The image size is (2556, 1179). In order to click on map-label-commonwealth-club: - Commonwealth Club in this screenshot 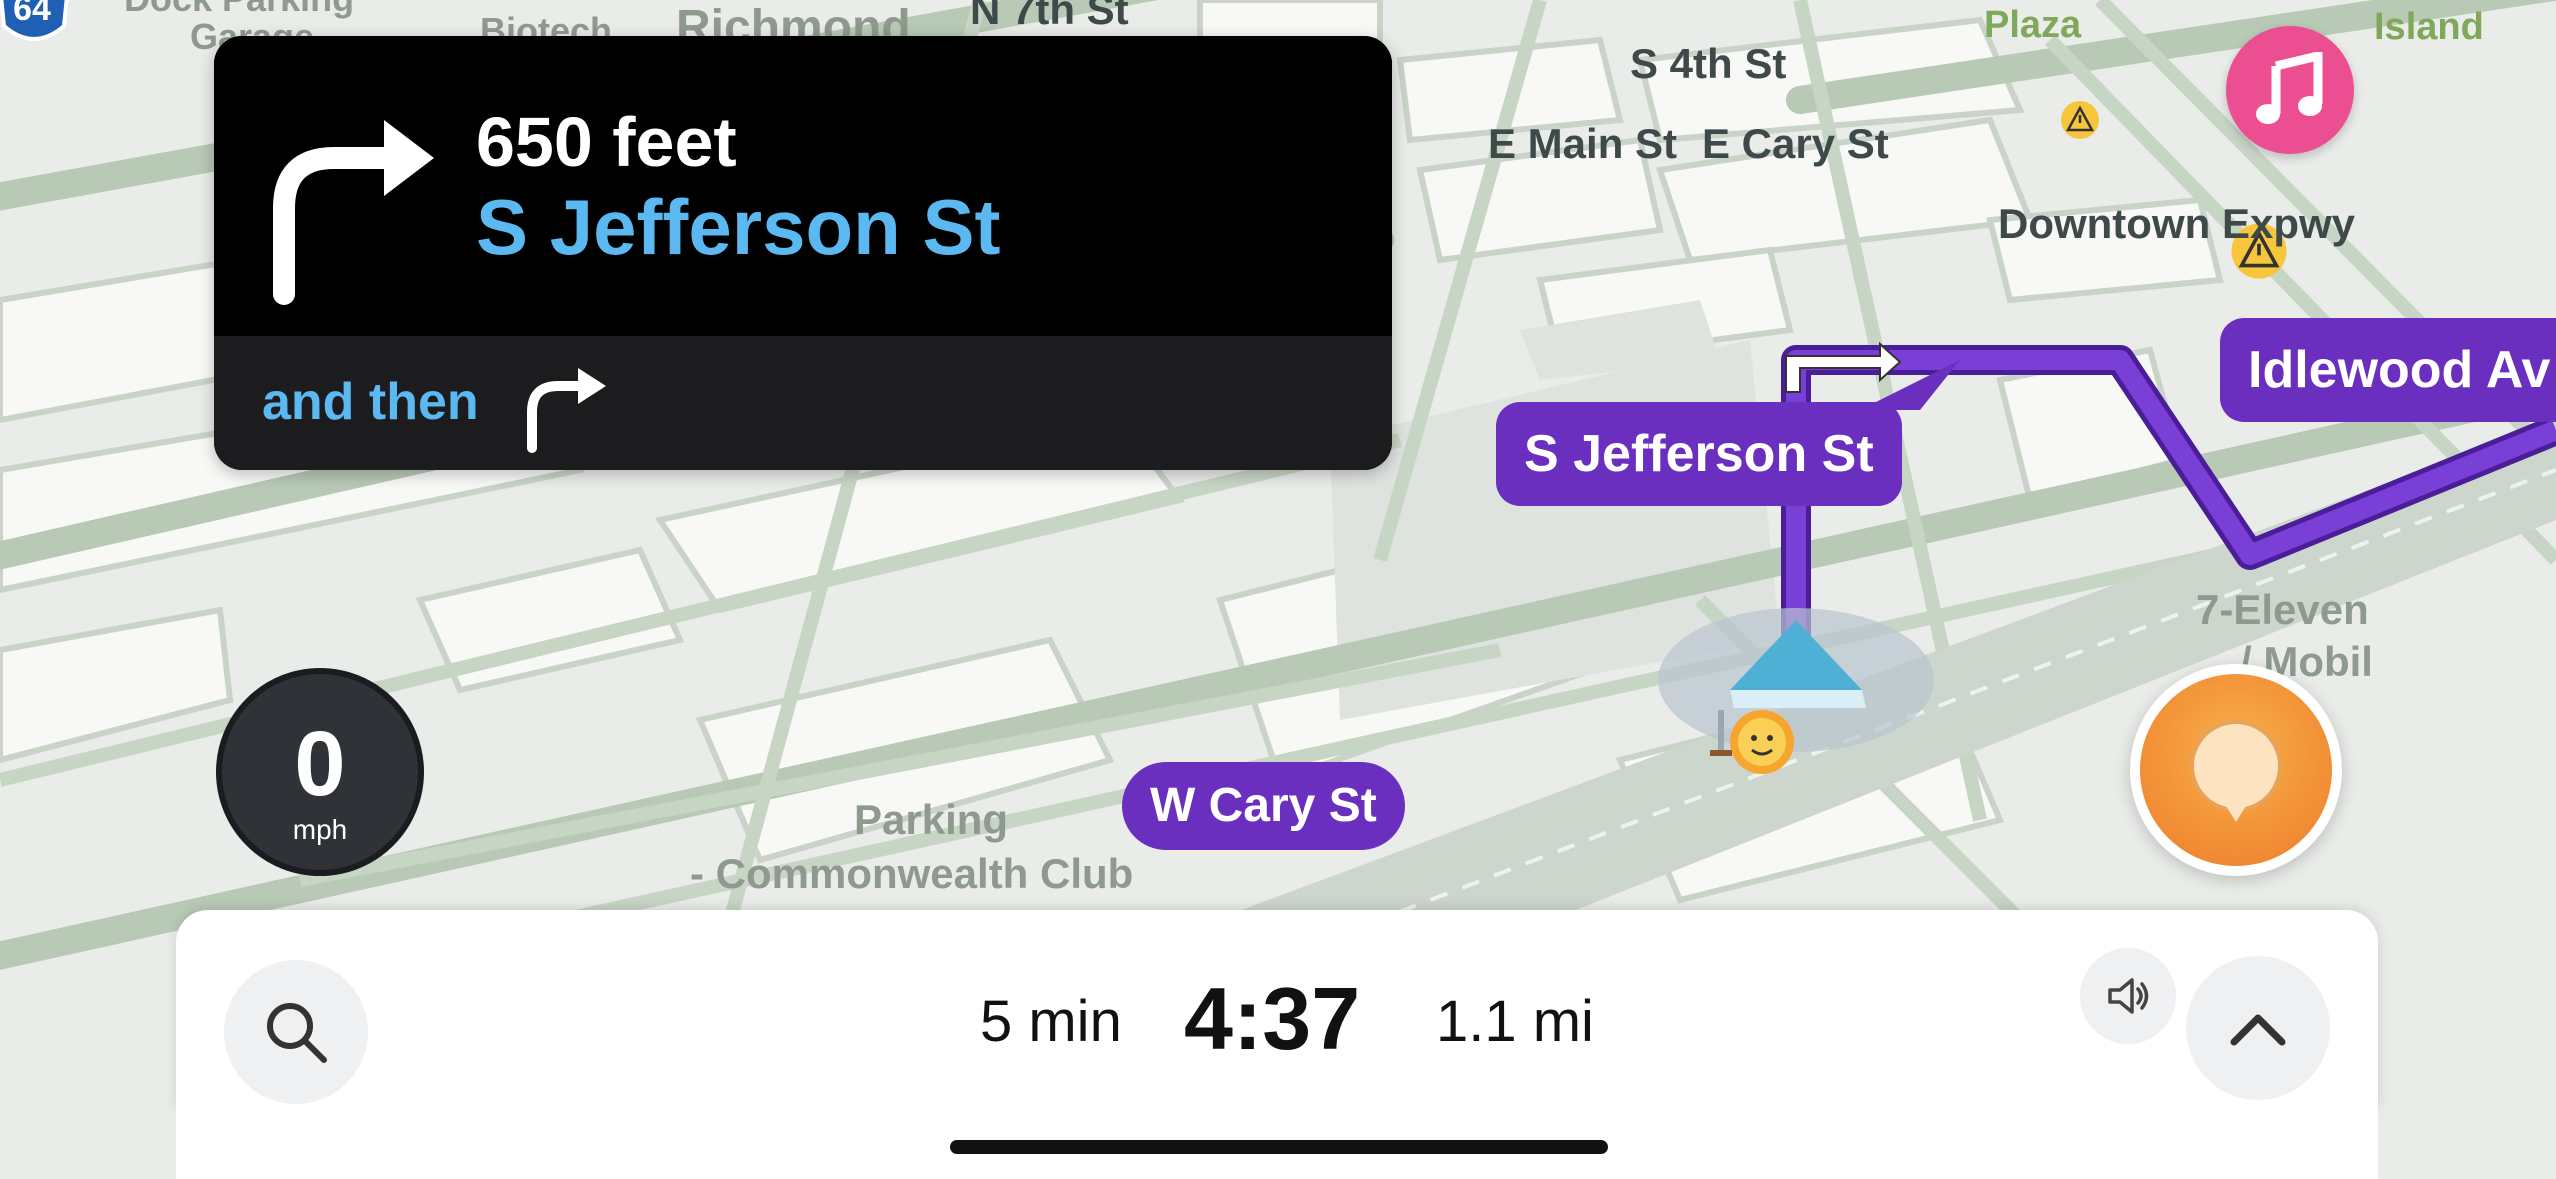, I will do `click(912, 873)`.